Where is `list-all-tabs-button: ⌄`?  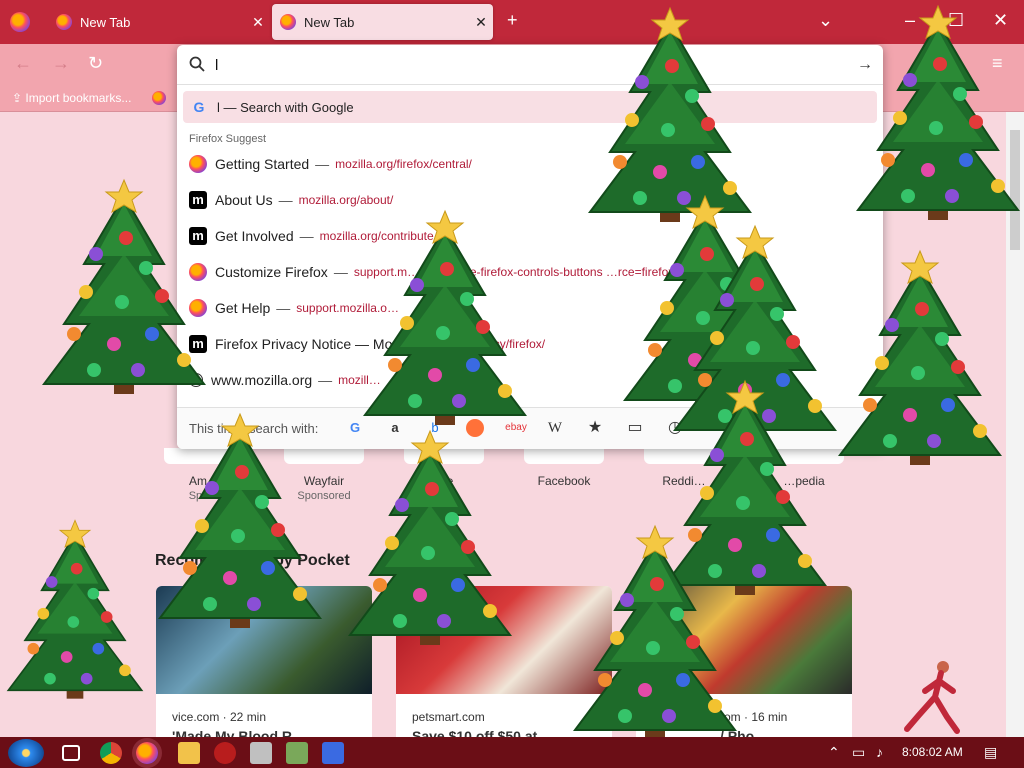 list-all-tabs-button: ⌄ is located at coordinates (825, 20).